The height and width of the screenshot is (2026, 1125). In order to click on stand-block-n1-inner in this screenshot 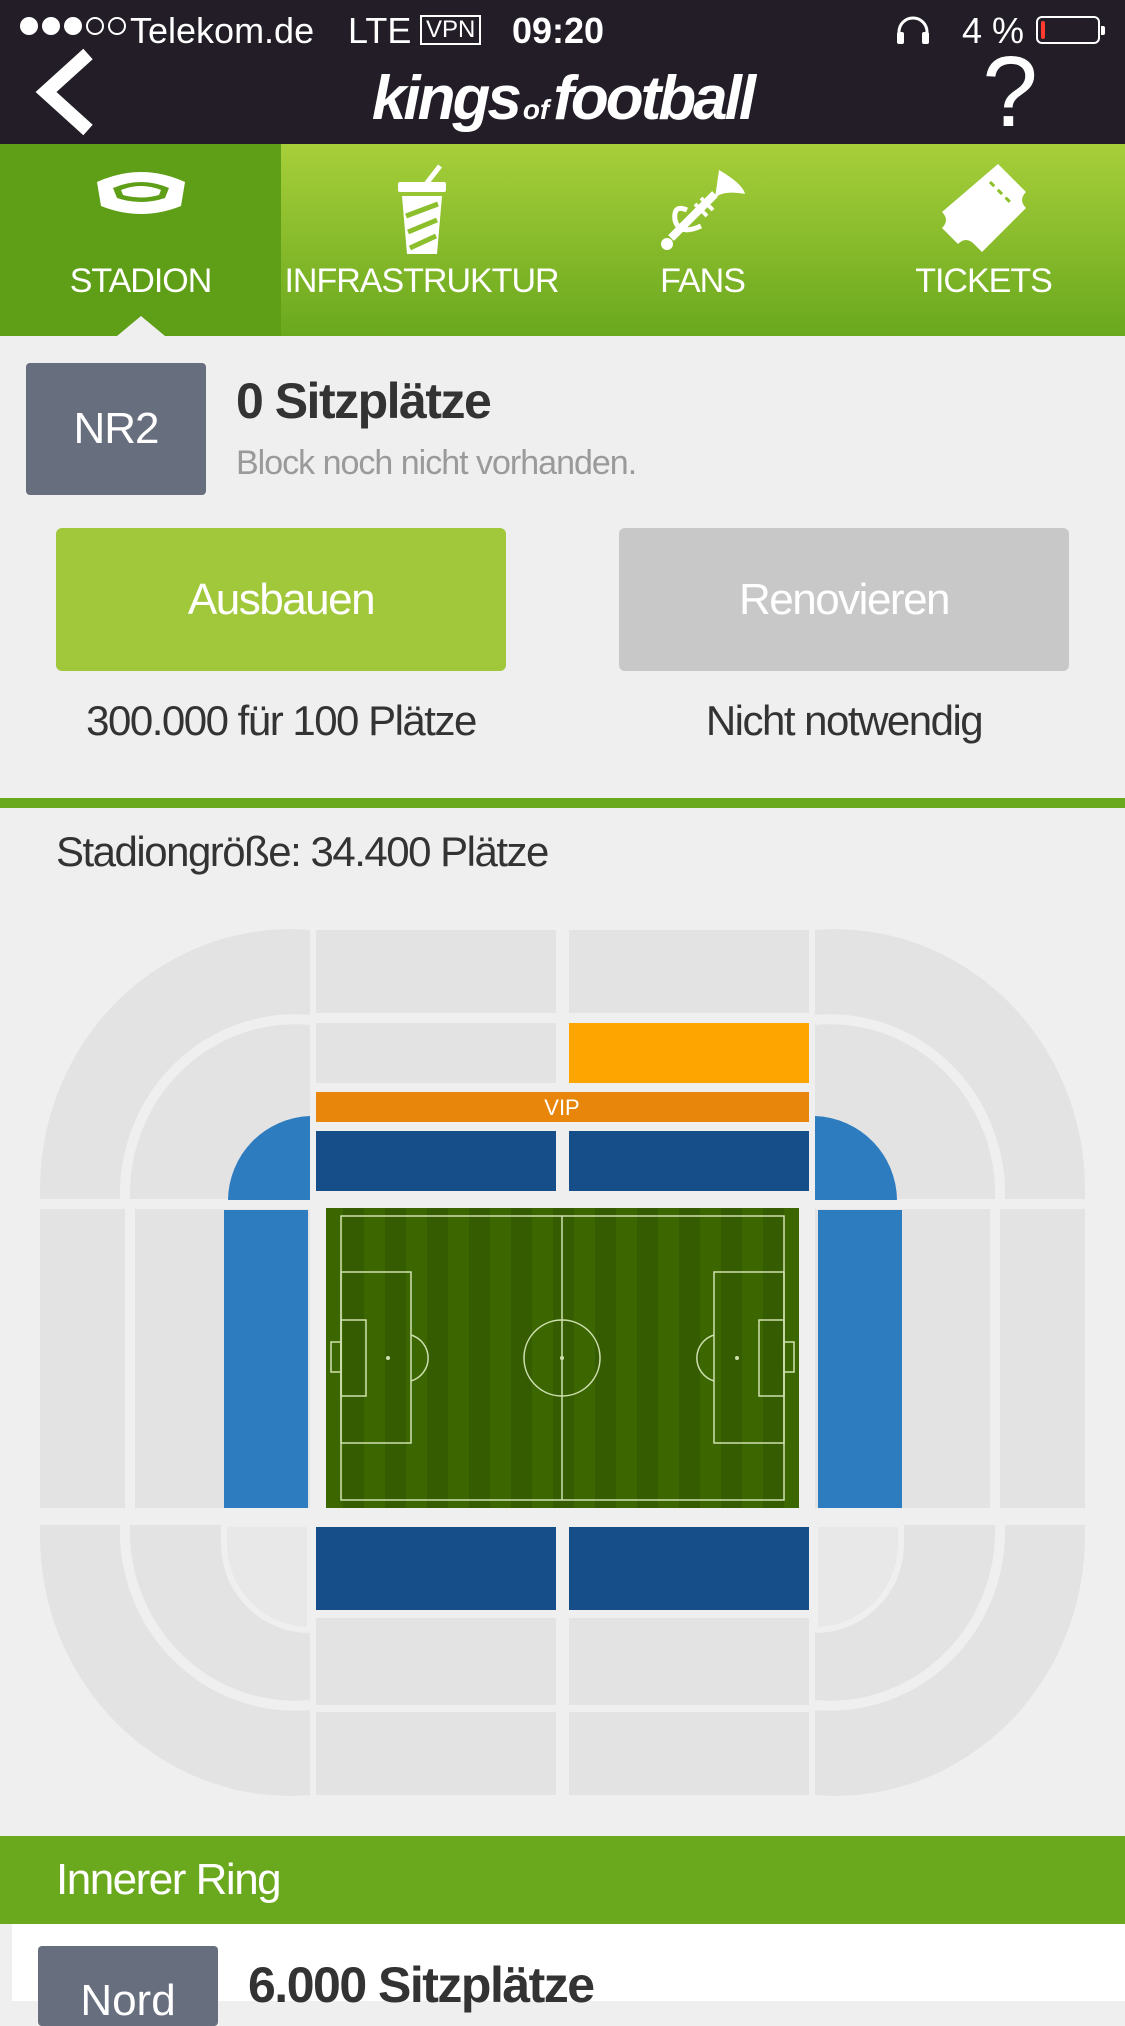, I will do `click(436, 1161)`.